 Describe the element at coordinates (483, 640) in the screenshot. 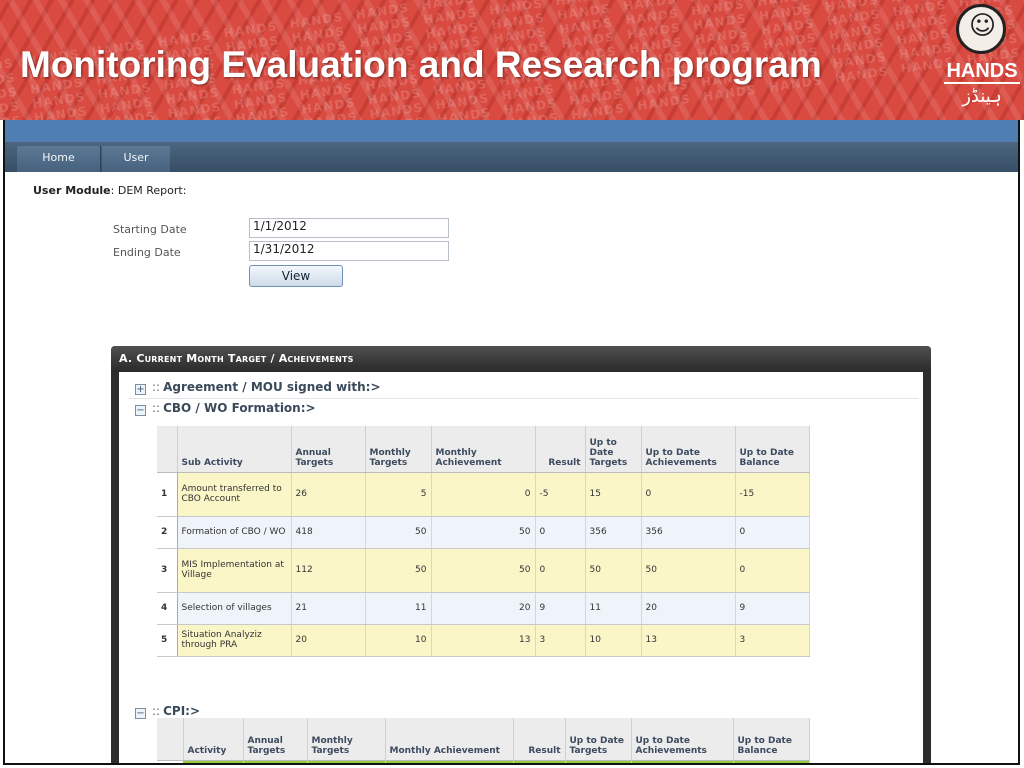

I see `monthly-achievement-cell: 13` at that location.